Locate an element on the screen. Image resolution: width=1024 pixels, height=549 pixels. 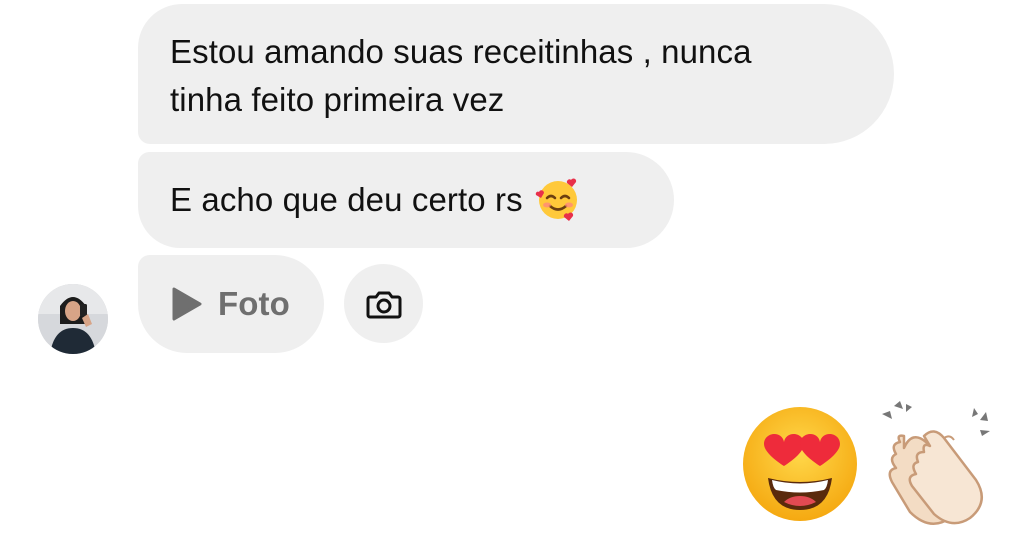
avatar is located at coordinates (73, 319).